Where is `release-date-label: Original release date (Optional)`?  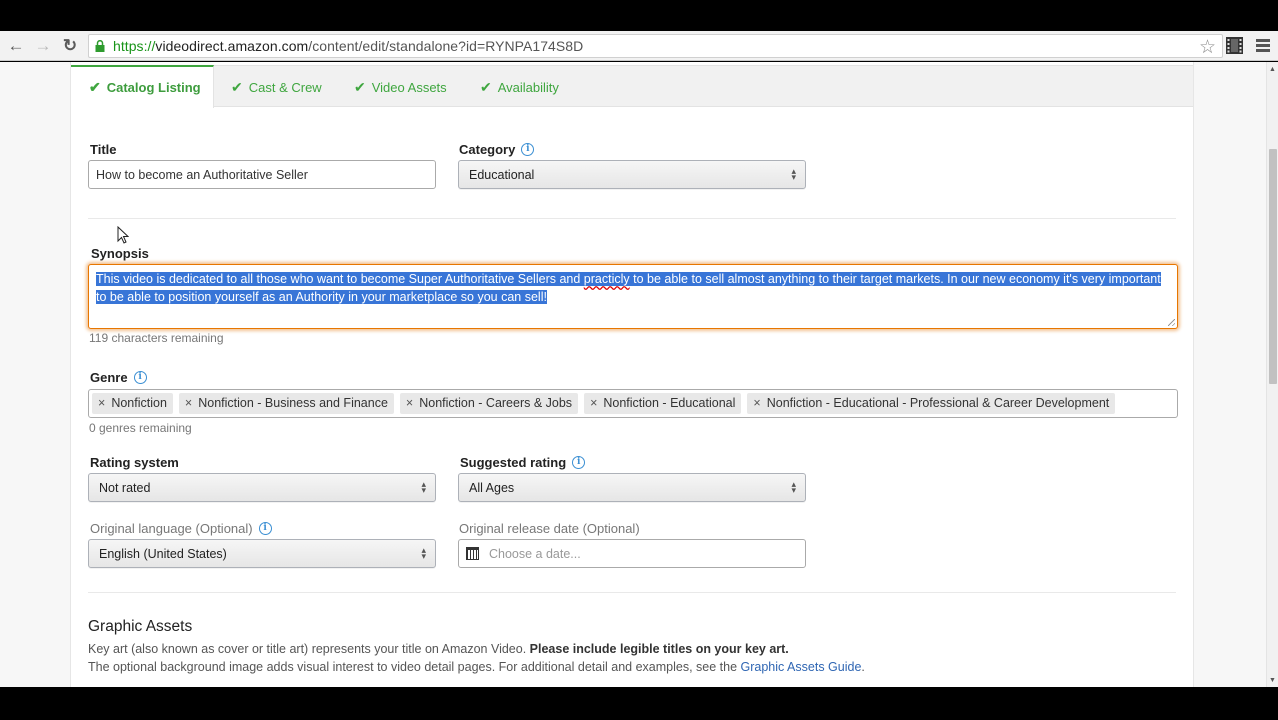 release-date-label: Original release date (Optional) is located at coordinates (549, 528).